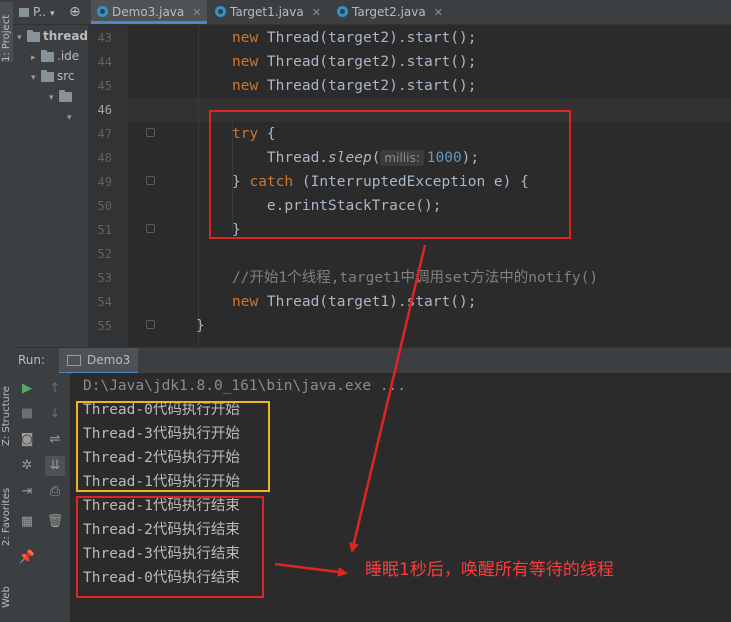  Describe the element at coordinates (55, 522) in the screenshot. I see `delete-icon: 🗑` at that location.